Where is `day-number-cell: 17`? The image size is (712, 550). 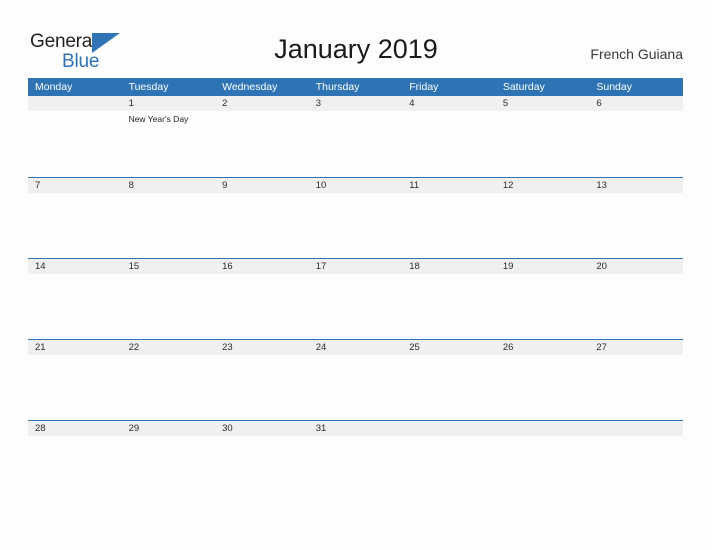
day-number-cell: 17 is located at coordinates (356, 266).